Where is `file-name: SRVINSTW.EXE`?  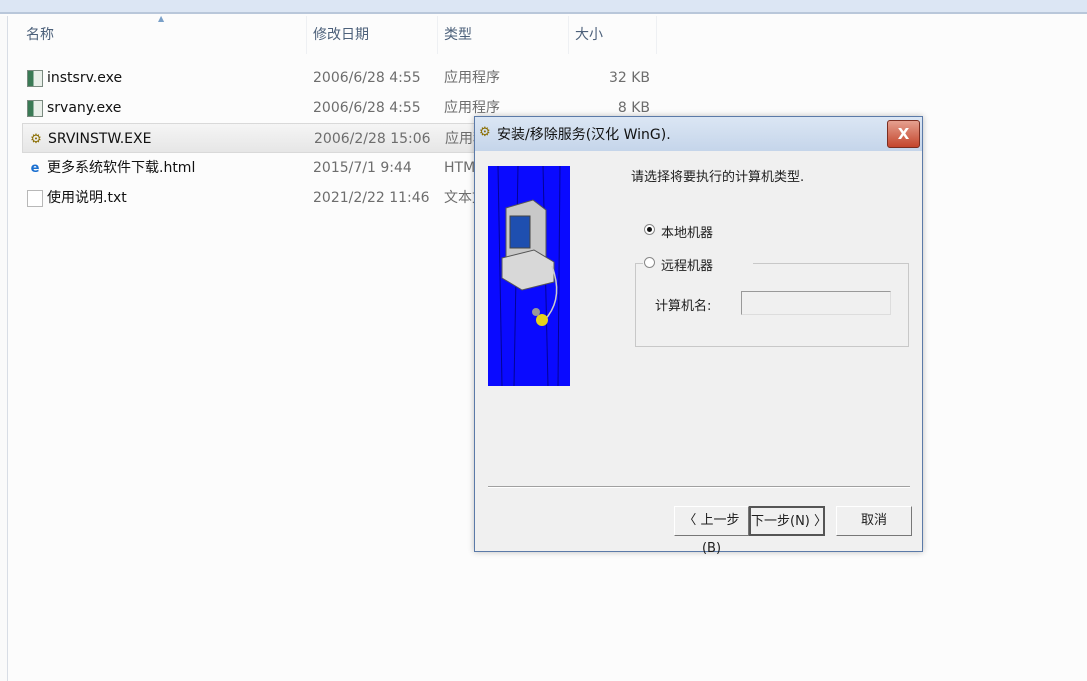 file-name: SRVINSTW.EXE is located at coordinates (100, 139).